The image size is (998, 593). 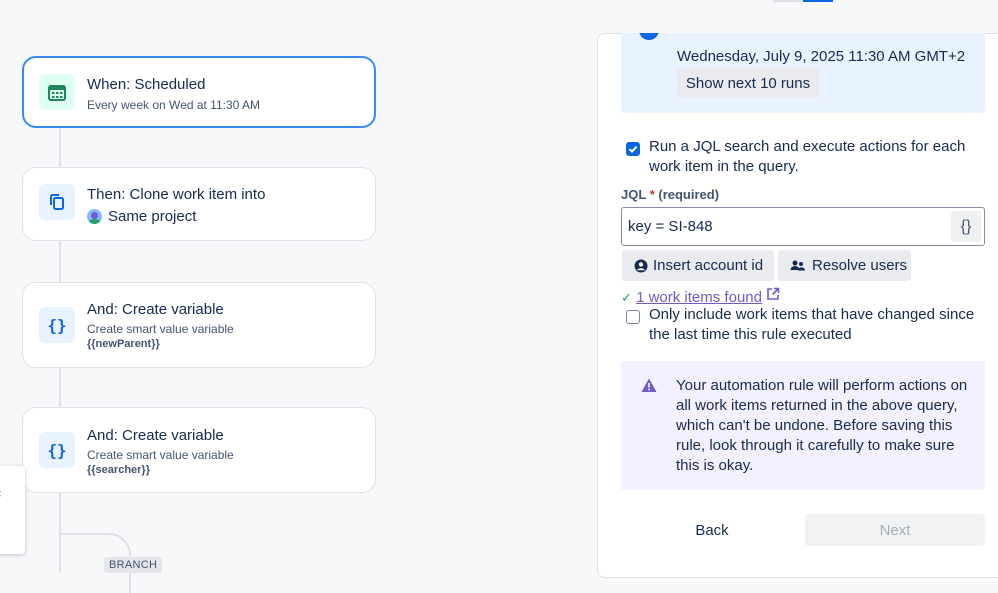 I want to click on close-icon: ×, so click(x=1, y=493).